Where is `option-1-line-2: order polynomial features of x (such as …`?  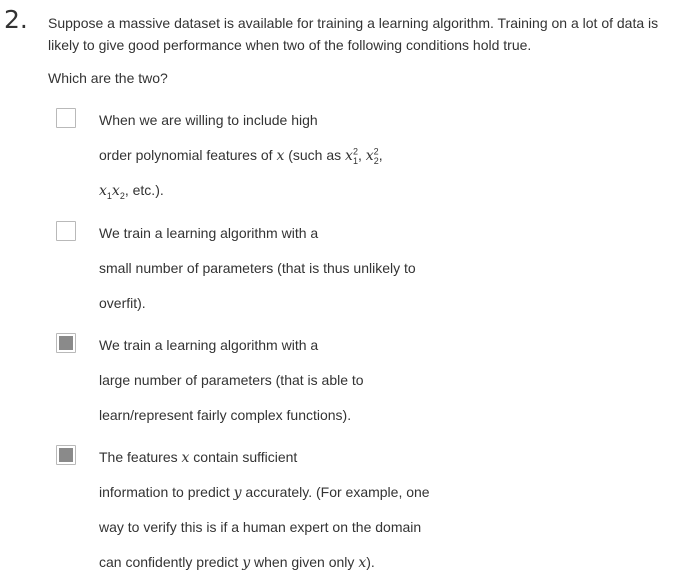 option-1-line-2: order polynomial features of x (such as … is located at coordinates (241, 156).